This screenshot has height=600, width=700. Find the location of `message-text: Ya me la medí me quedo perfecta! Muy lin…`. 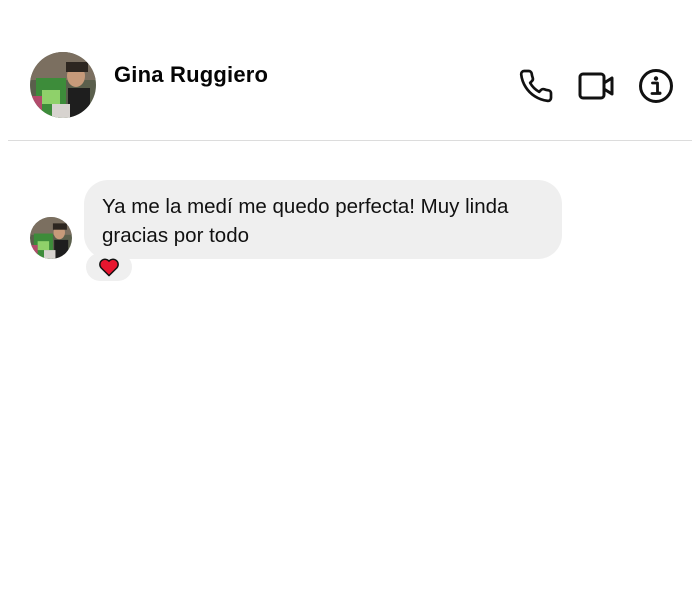

message-text: Ya me la medí me quedo perfecta! Muy lin… is located at coordinates (305, 221).